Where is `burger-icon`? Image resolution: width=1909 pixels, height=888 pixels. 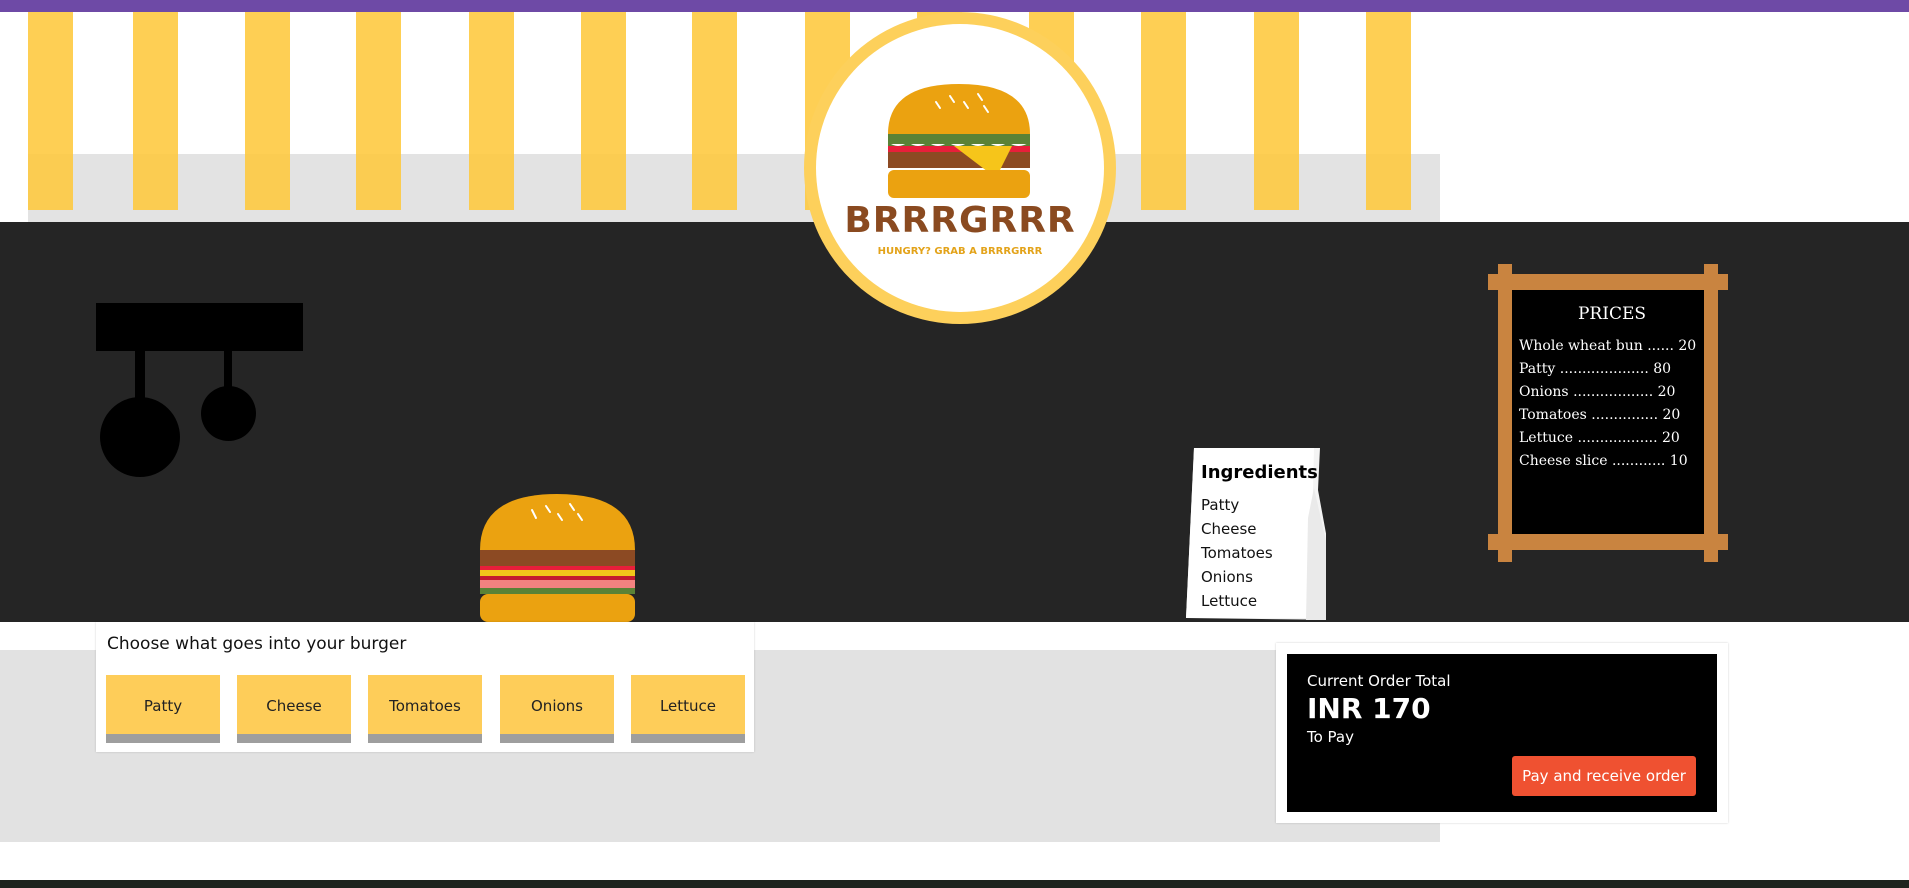
burger-icon is located at coordinates (557, 558).